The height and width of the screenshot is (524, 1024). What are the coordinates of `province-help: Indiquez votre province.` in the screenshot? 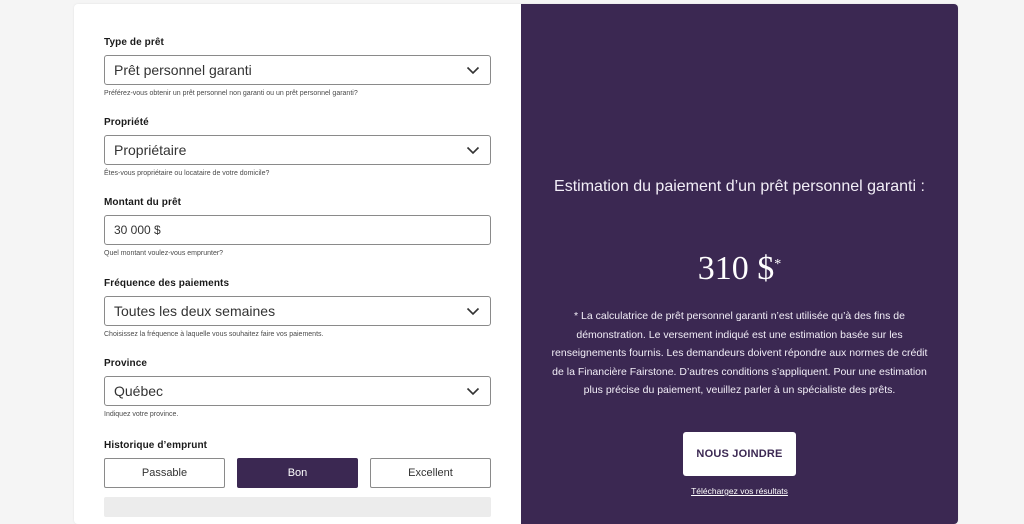 It's located at (141, 414).